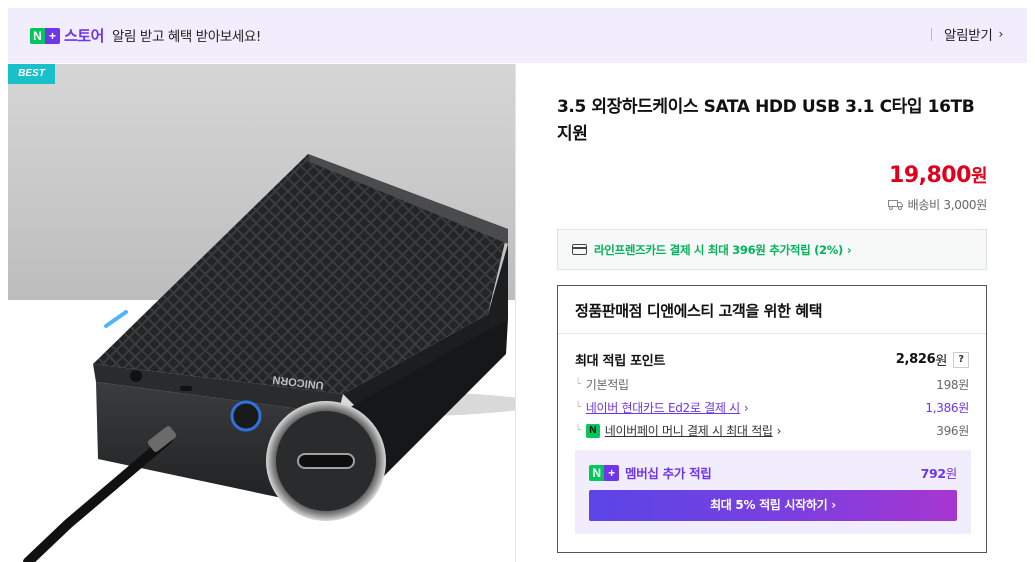  I want to click on shipping-fee: 배송비 3,000원, so click(937, 204).